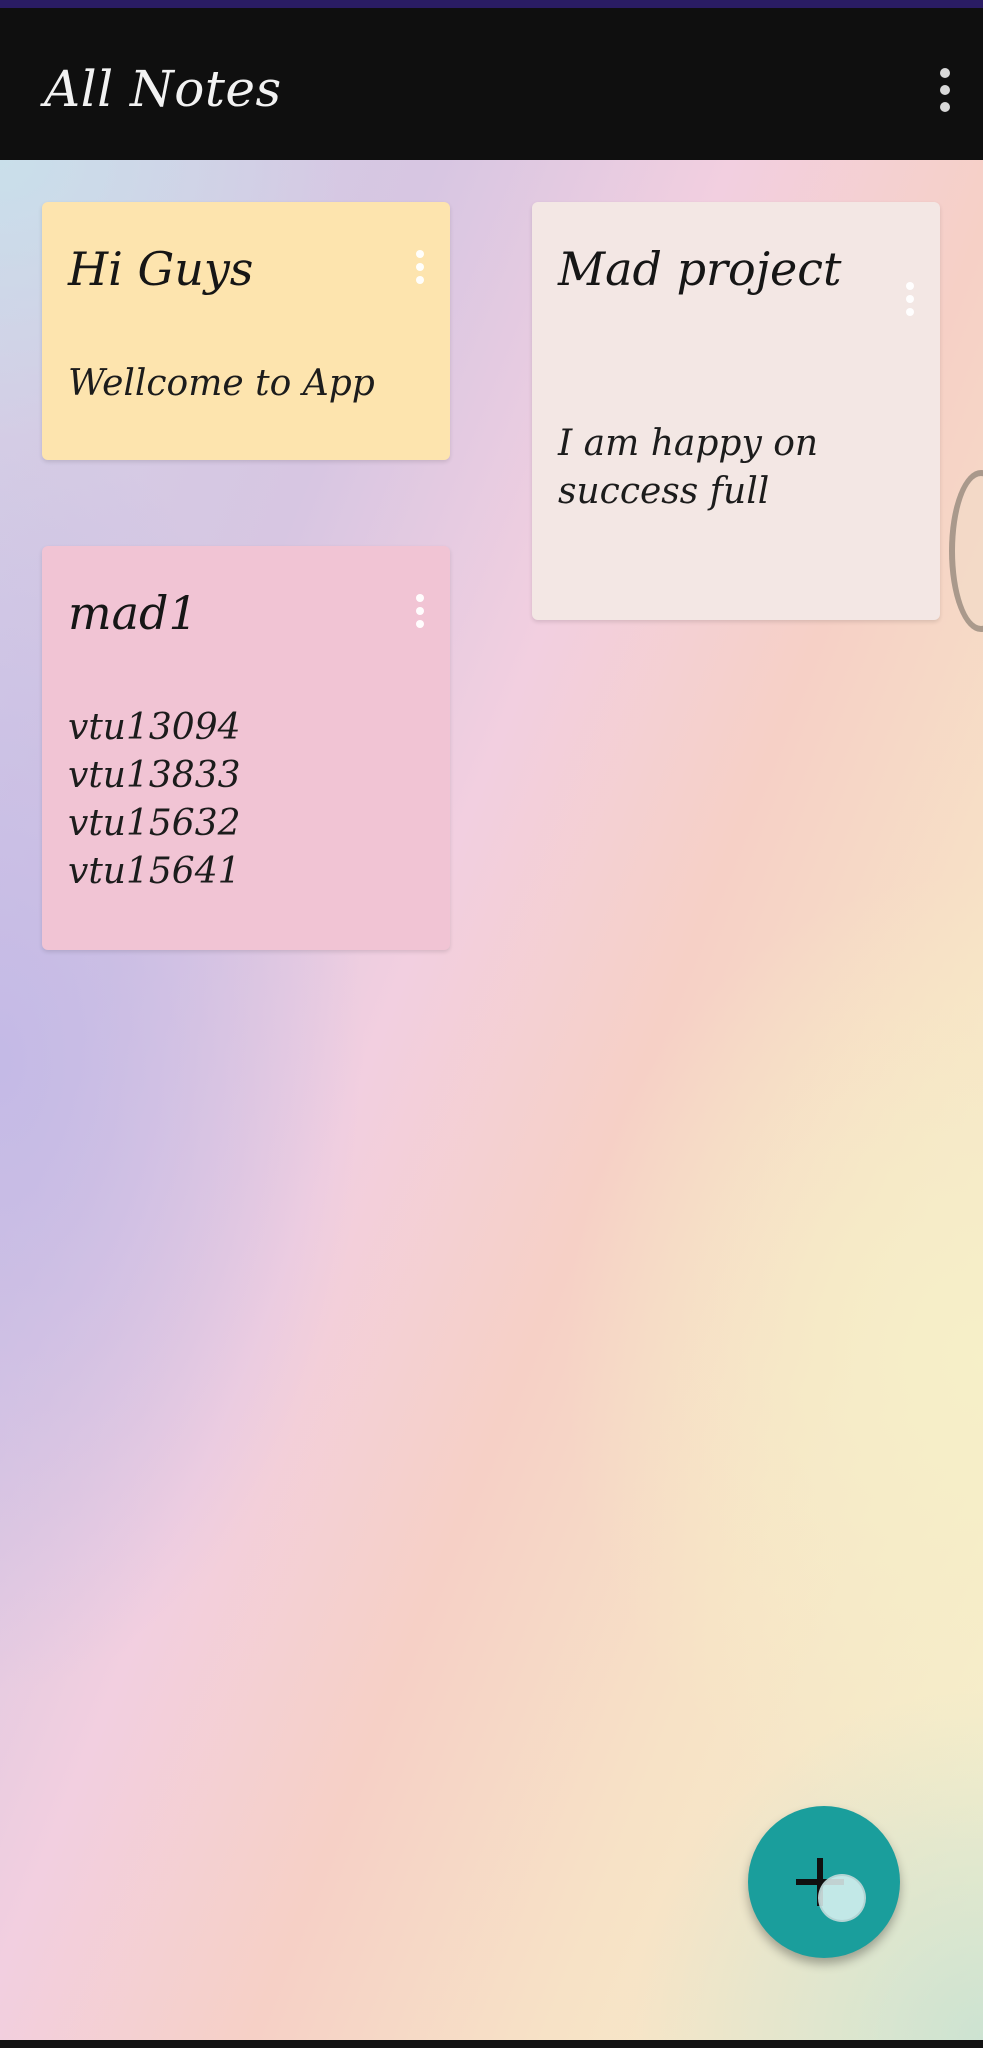  Describe the element at coordinates (246, 748) in the screenshot. I see `note-card: mad1 vtu13094 vtu13833 vtu15632 vtu15641` at that location.